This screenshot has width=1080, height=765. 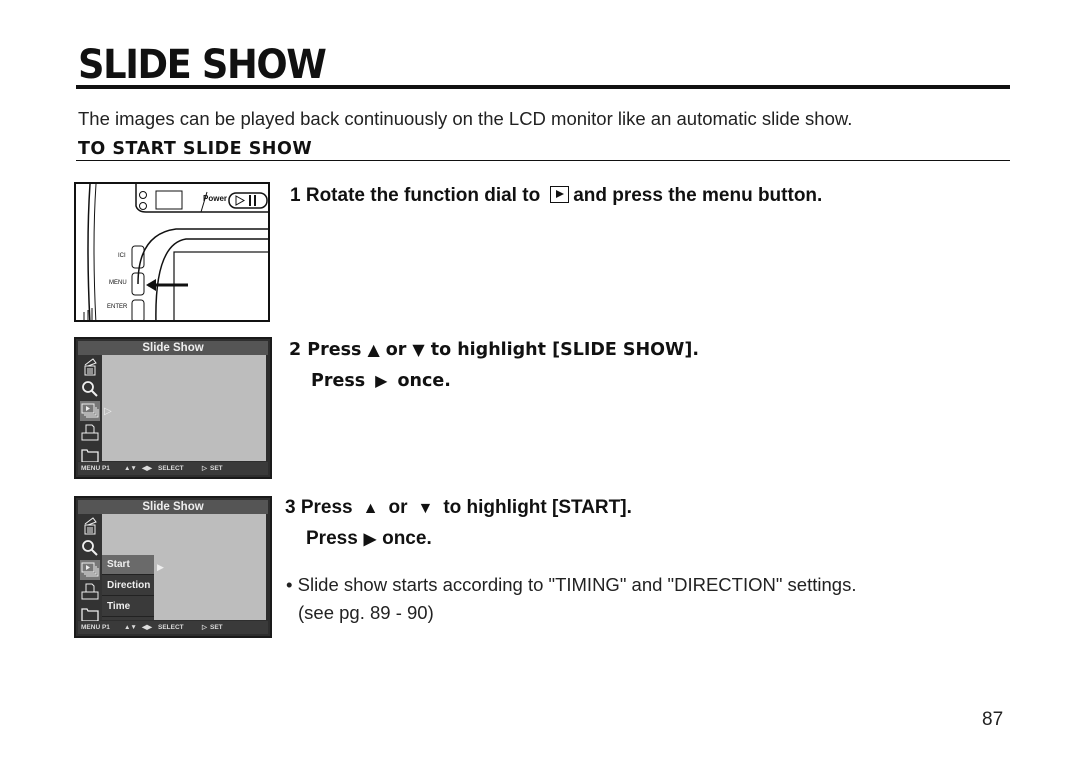 What do you see at coordinates (160, 567) in the screenshot?
I see `selection-cursor-icon: ▶` at bounding box center [160, 567].